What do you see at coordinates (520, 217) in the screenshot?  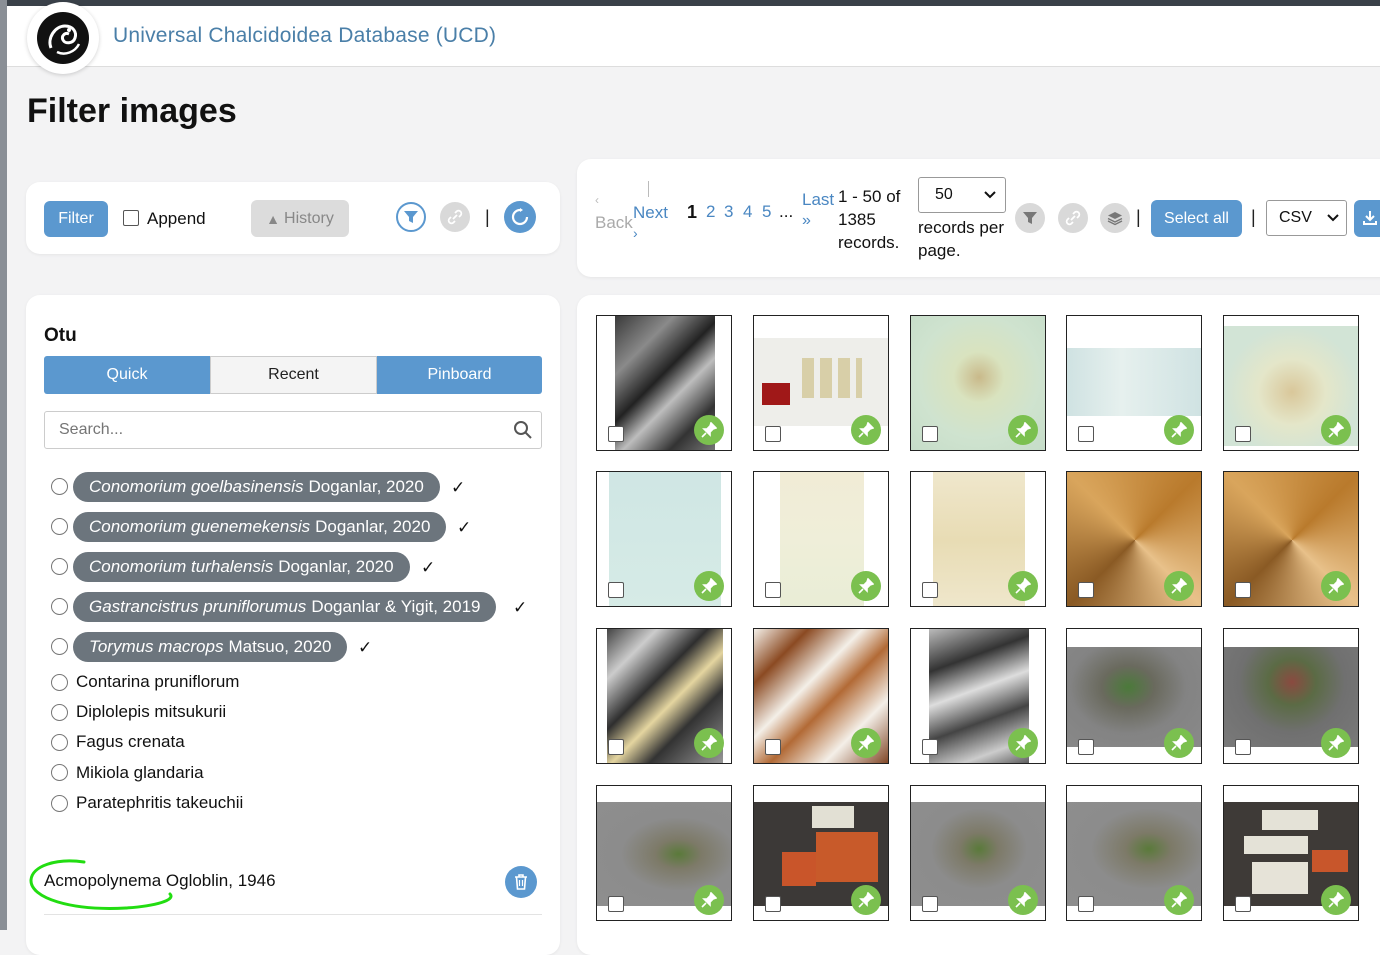 I see `reset-button` at bounding box center [520, 217].